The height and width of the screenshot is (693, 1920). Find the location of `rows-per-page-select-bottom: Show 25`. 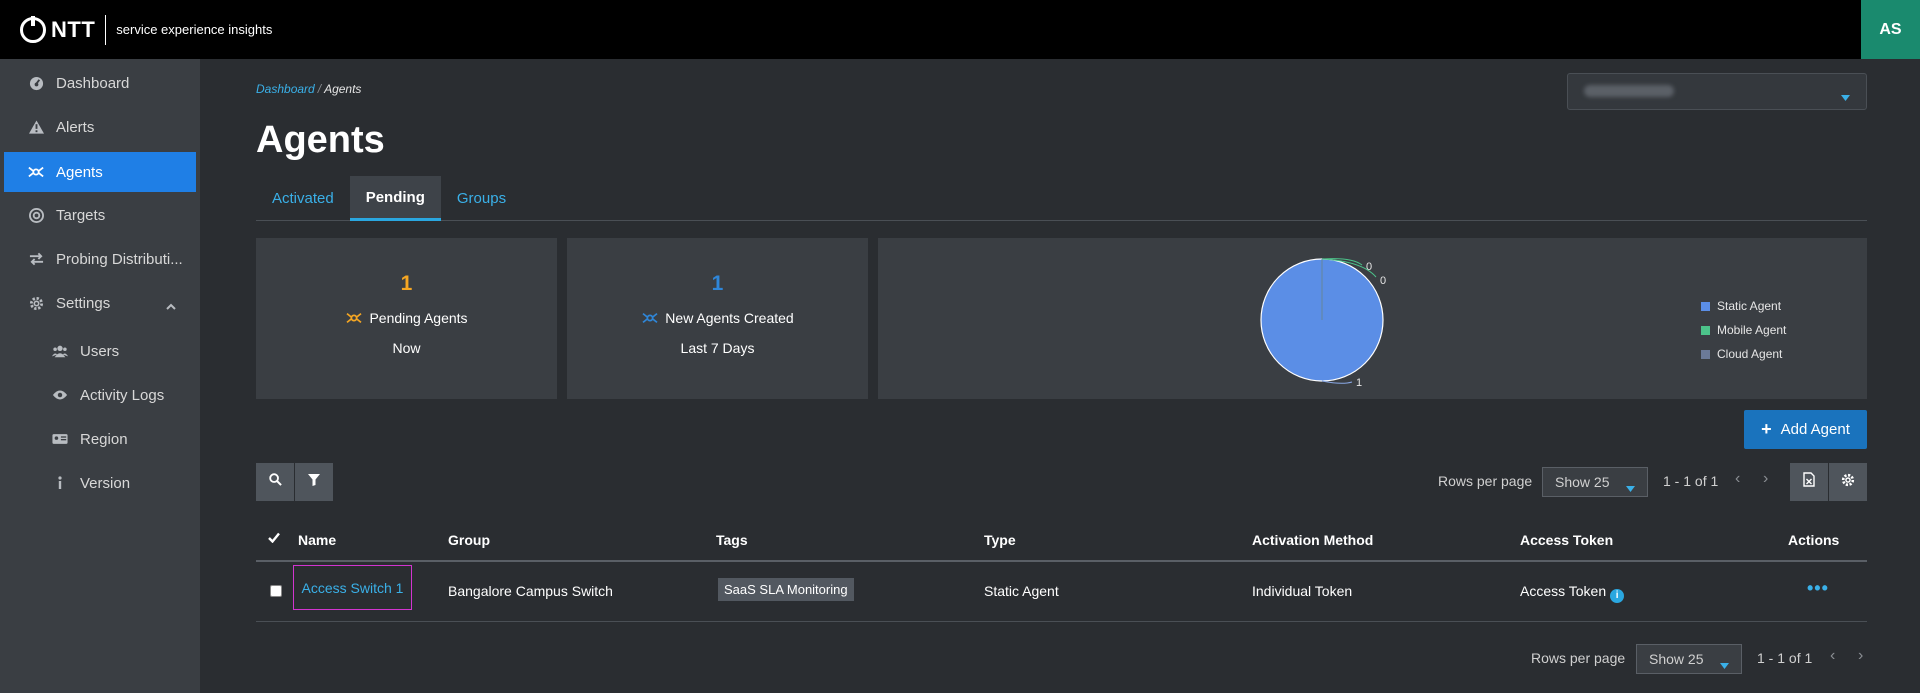

rows-per-page-select-bottom: Show 25 is located at coordinates (1689, 659).